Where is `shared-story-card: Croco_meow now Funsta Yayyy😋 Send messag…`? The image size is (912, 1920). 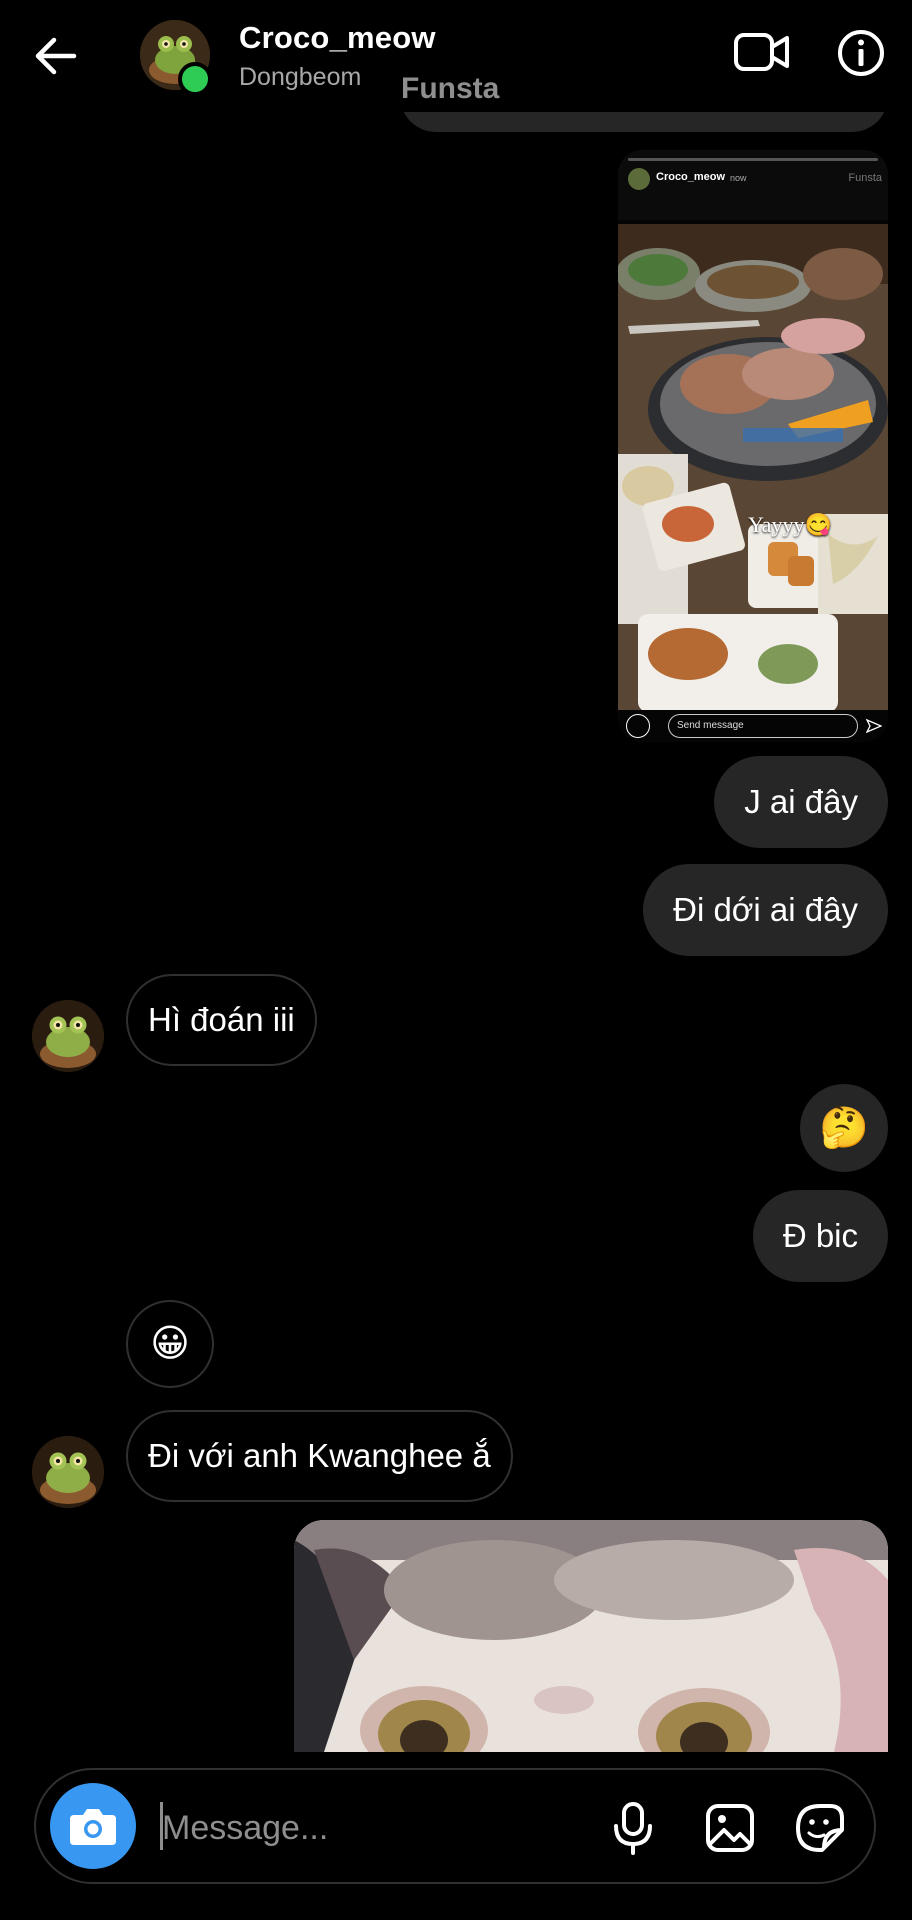
shared-story-card: Croco_meow now Funsta Yayyy😋 Send messag… is located at coordinates (753, 446).